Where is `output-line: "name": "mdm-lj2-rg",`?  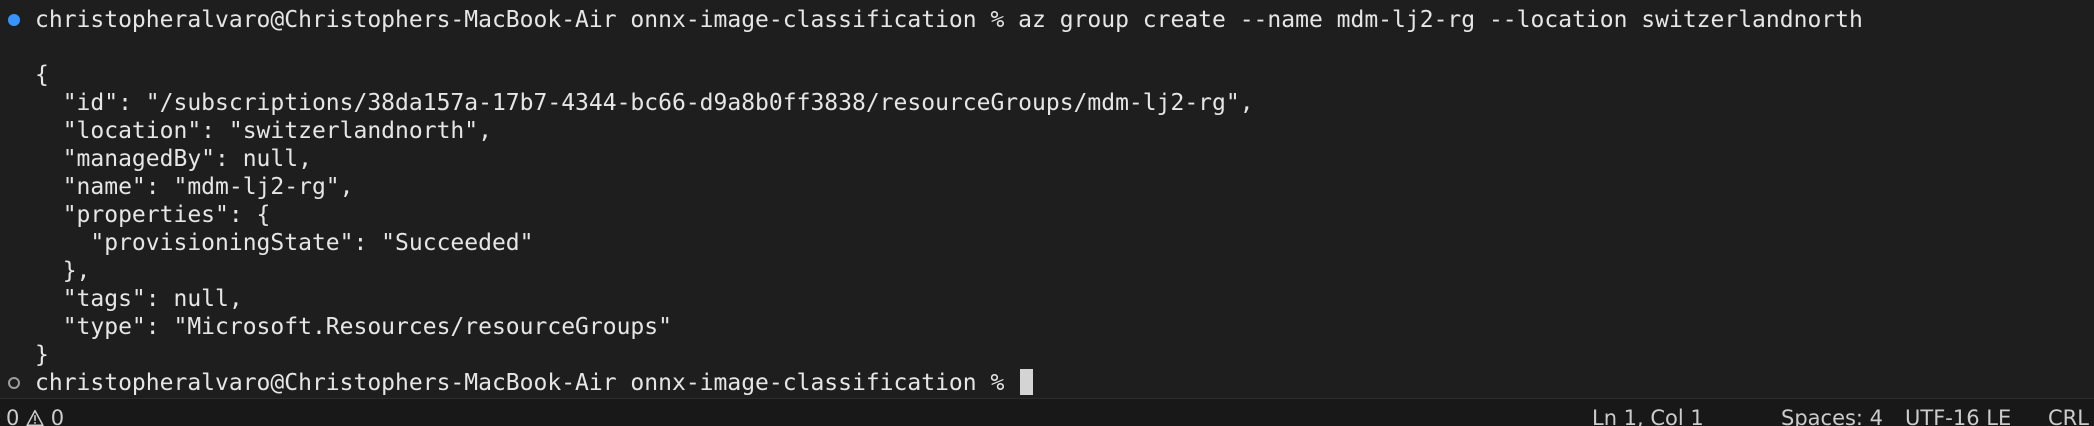
output-line: "name": "mdm-lj2-rg", is located at coordinates (194, 187).